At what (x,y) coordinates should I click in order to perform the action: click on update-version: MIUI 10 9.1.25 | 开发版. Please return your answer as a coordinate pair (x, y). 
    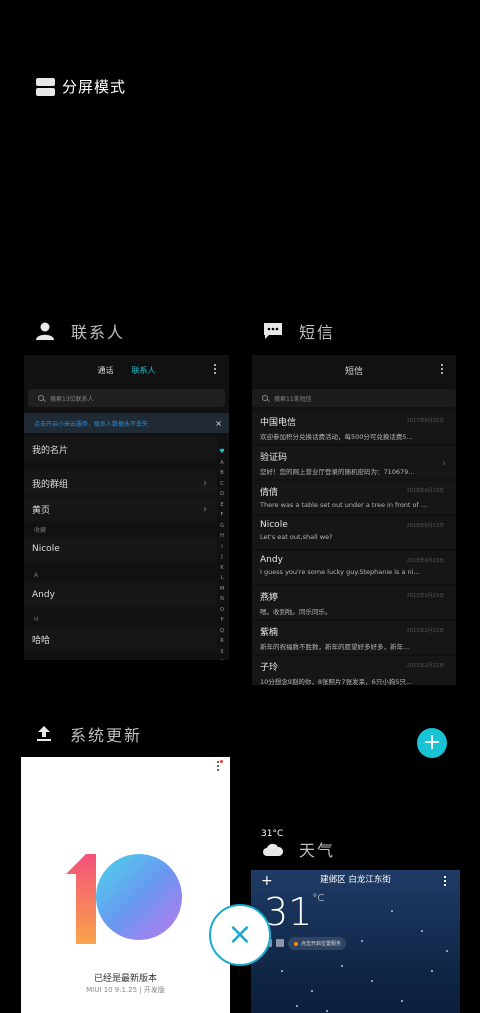
    Looking at the image, I should click on (125, 990).